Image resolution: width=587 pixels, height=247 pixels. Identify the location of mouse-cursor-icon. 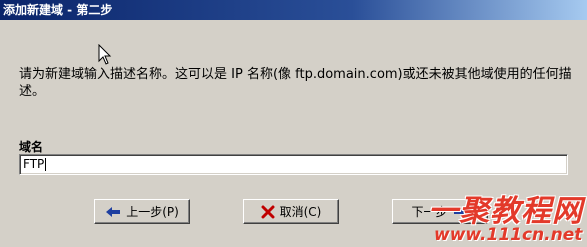
(105, 54).